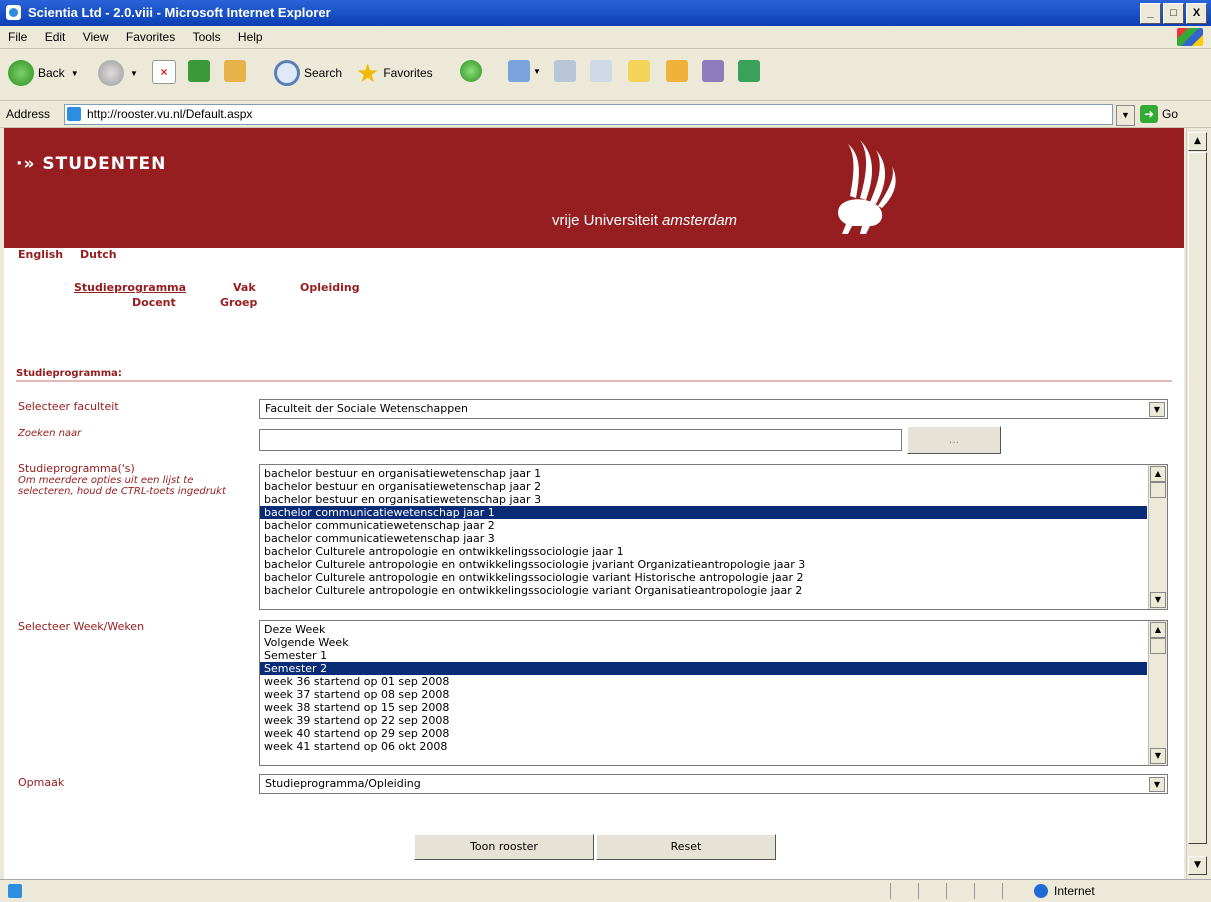  I want to click on list-item: Deze Week, so click(703, 629).